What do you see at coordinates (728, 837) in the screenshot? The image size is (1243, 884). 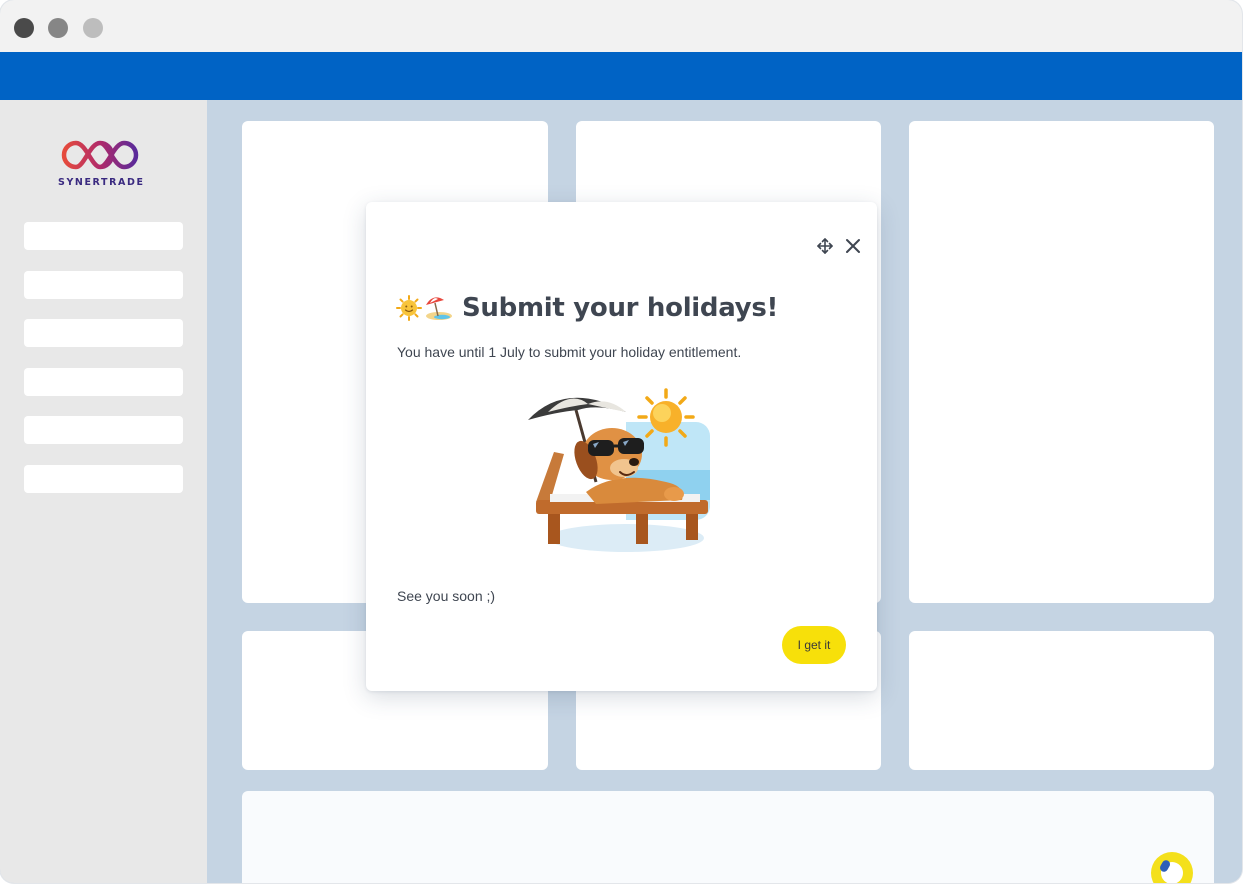 I see `dashboard-card-wide` at bounding box center [728, 837].